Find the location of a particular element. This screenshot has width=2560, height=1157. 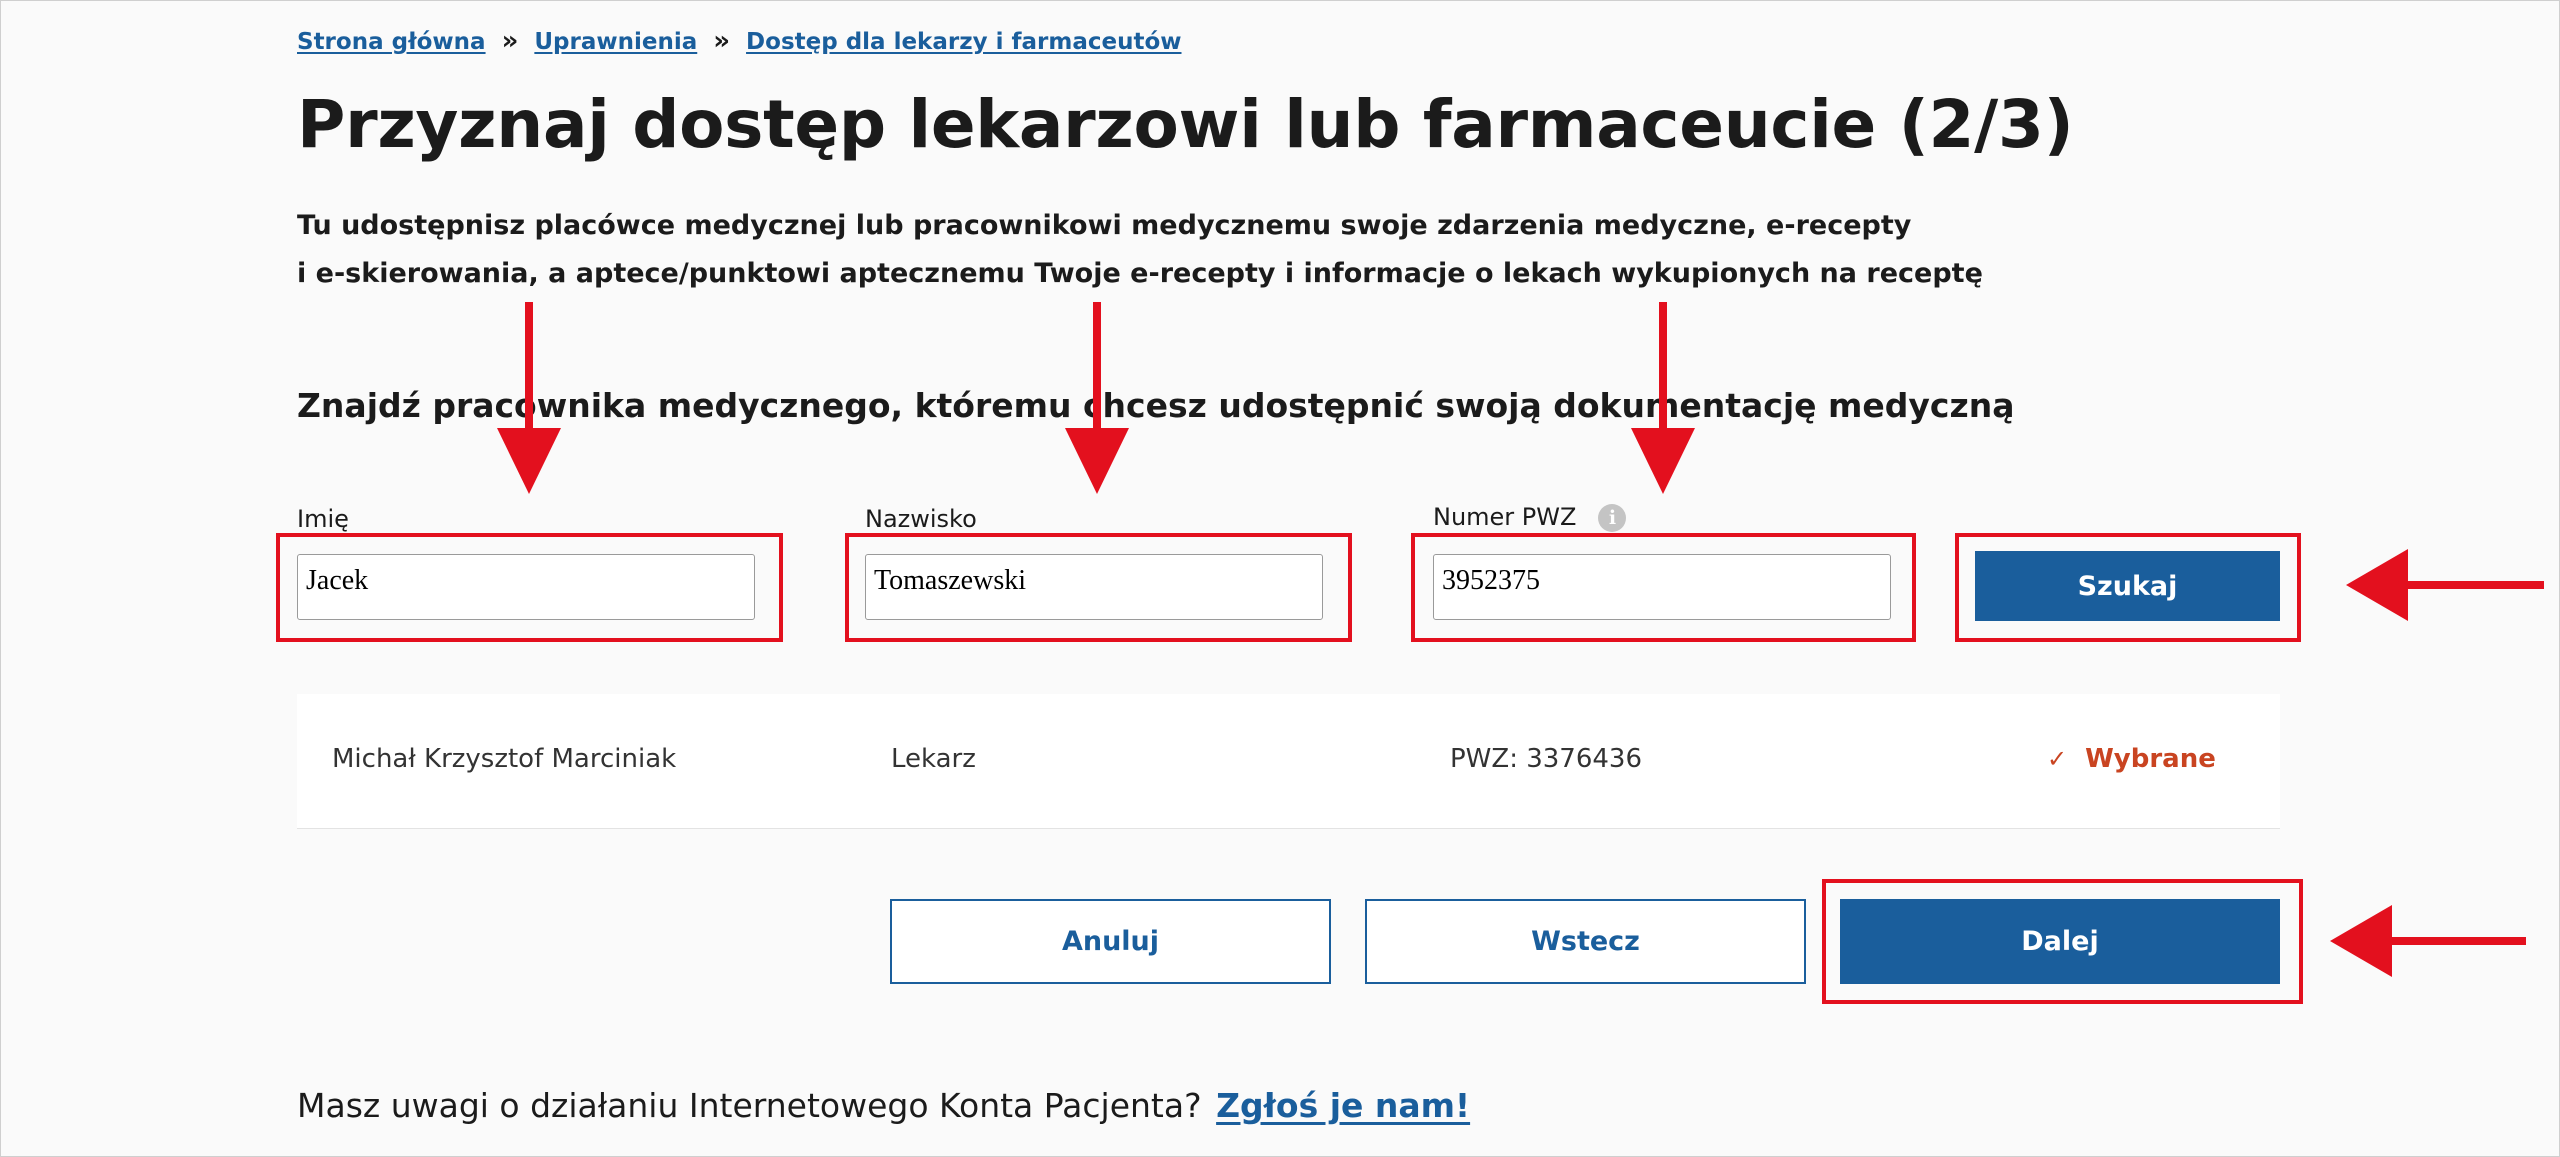

result-status: ✓ Wybrane is located at coordinates (2131, 759).